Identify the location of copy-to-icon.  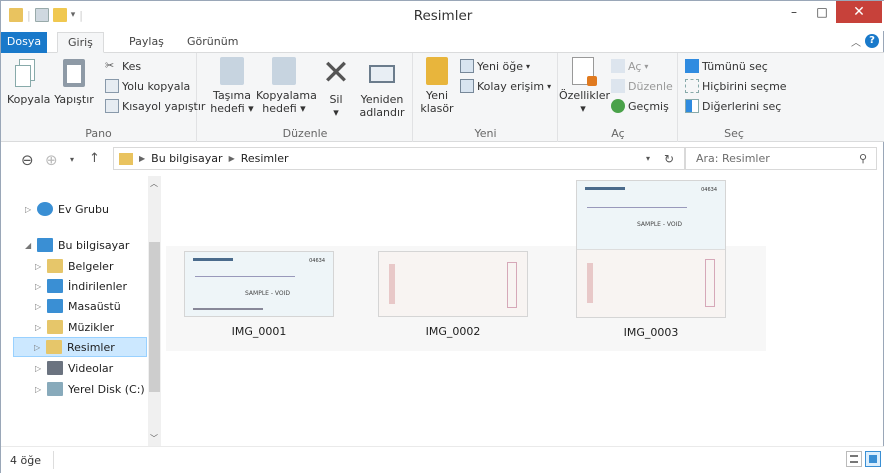
(284, 71).